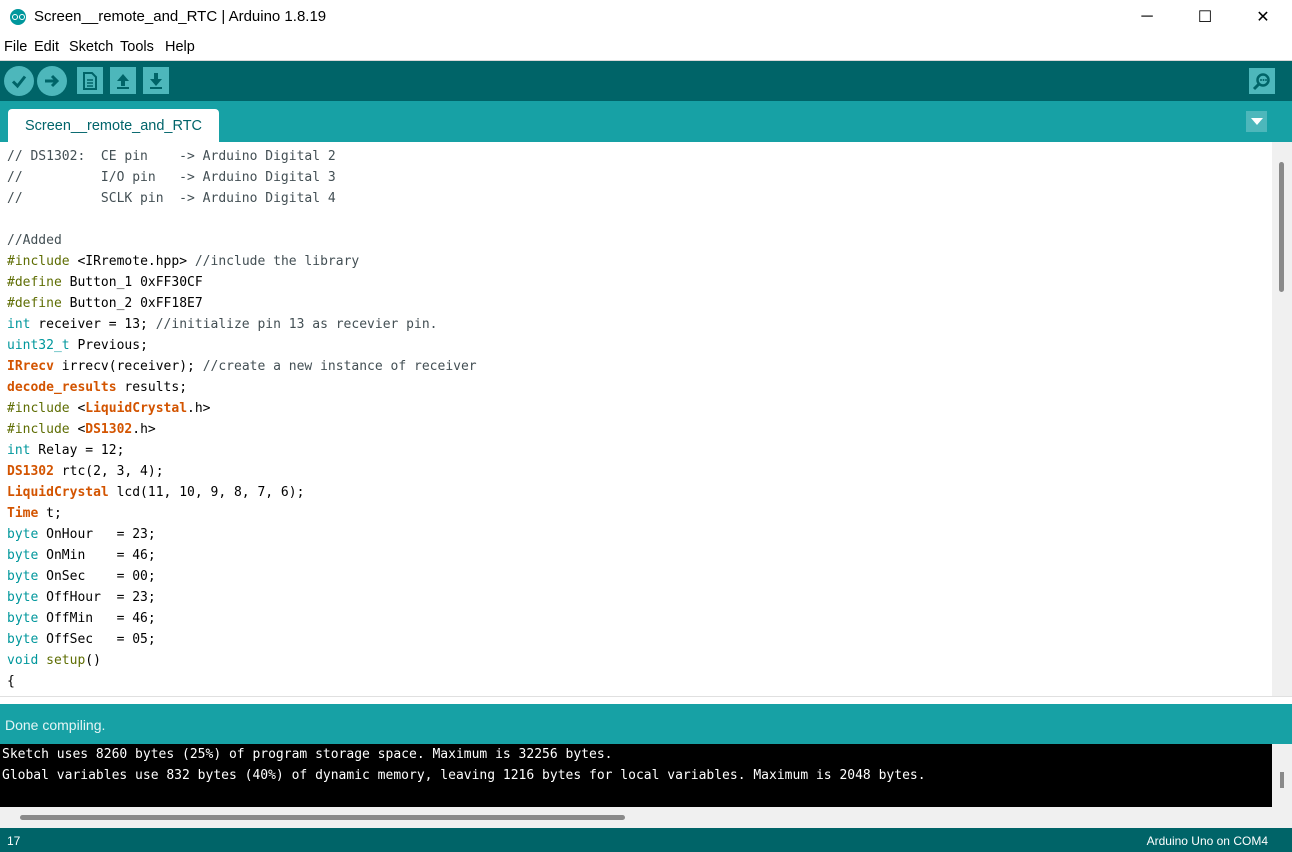  I want to click on console-horizontal-scrollbar, so click(646, 817).